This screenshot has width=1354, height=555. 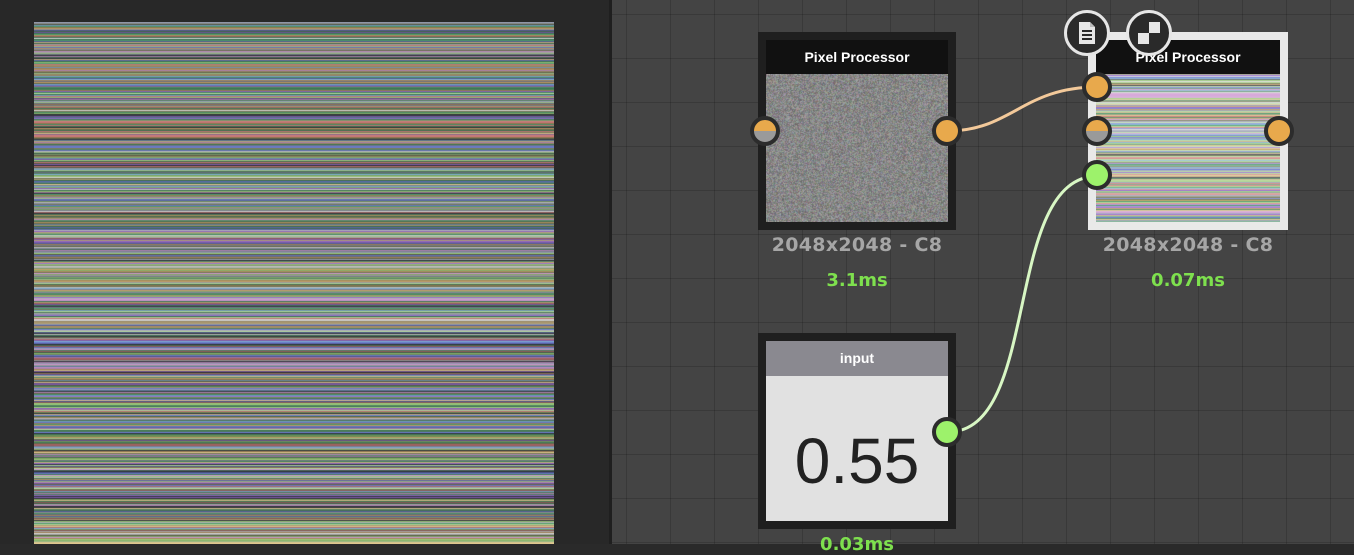 I want to click on input-value-display: 0.55, so click(x=857, y=448).